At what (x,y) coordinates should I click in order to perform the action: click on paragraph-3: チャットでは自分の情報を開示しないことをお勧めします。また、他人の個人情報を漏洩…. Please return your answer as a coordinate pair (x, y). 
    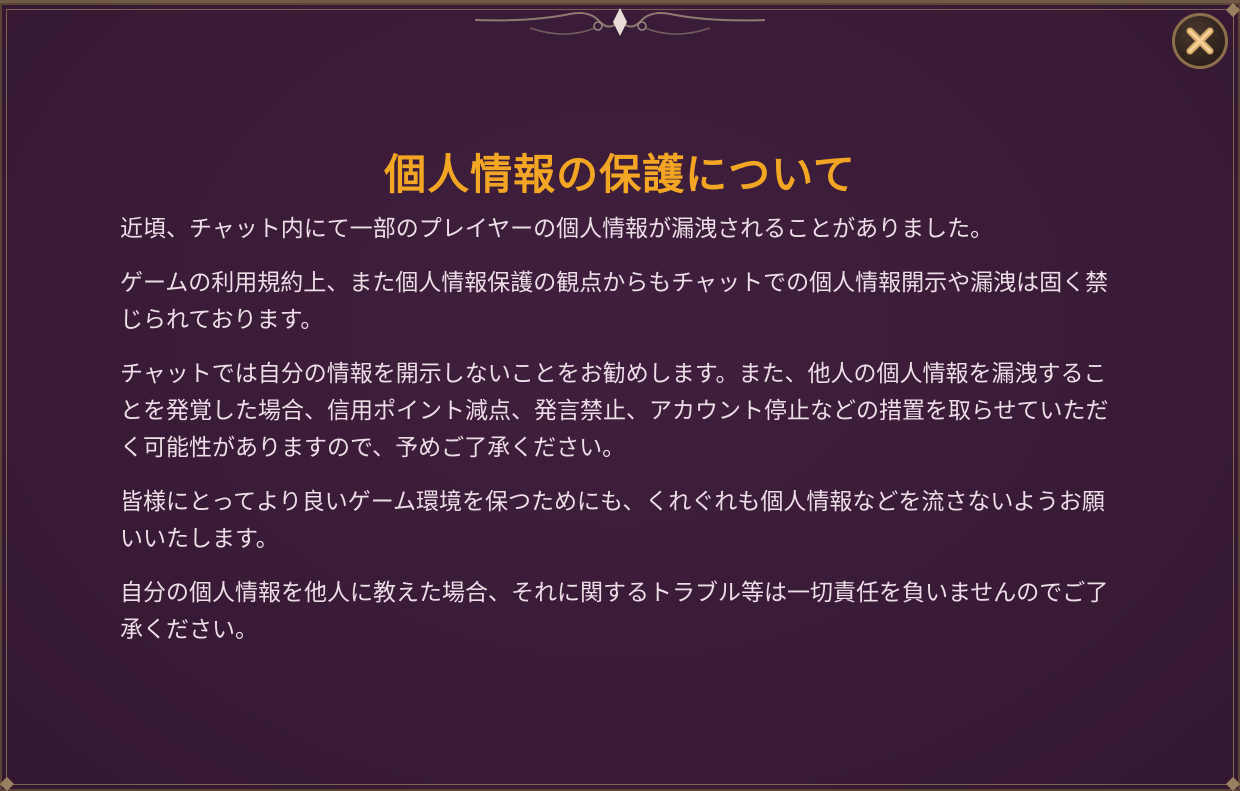
    Looking at the image, I should click on (614, 411).